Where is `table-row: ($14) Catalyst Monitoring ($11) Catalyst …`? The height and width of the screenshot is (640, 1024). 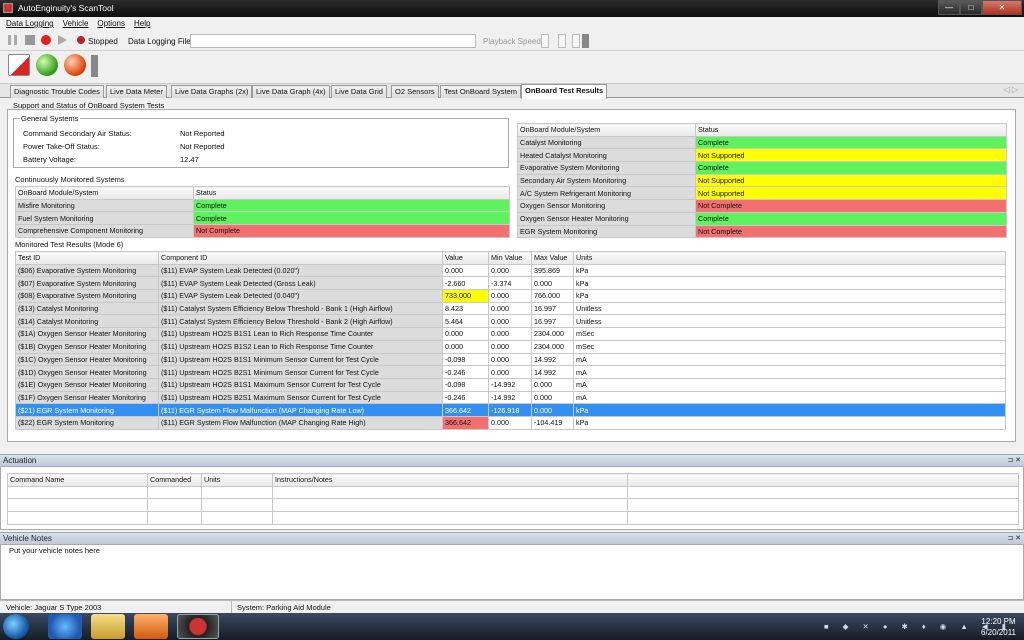
table-row: ($14) Catalyst Monitoring ($11) Catalyst … is located at coordinates (510, 321).